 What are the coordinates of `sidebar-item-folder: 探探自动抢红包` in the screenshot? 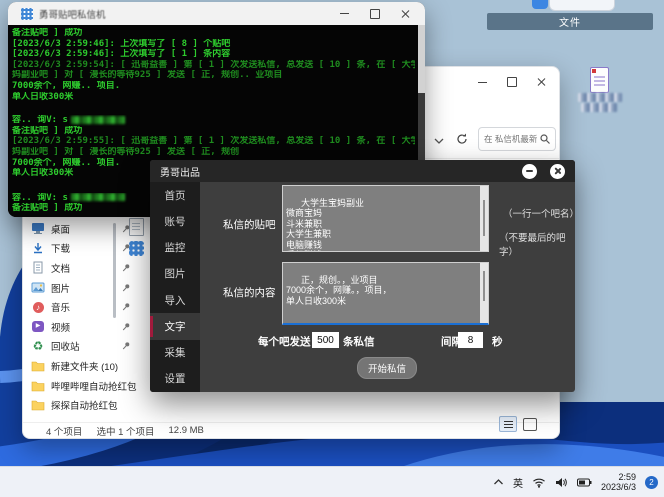 It's located at (80, 405).